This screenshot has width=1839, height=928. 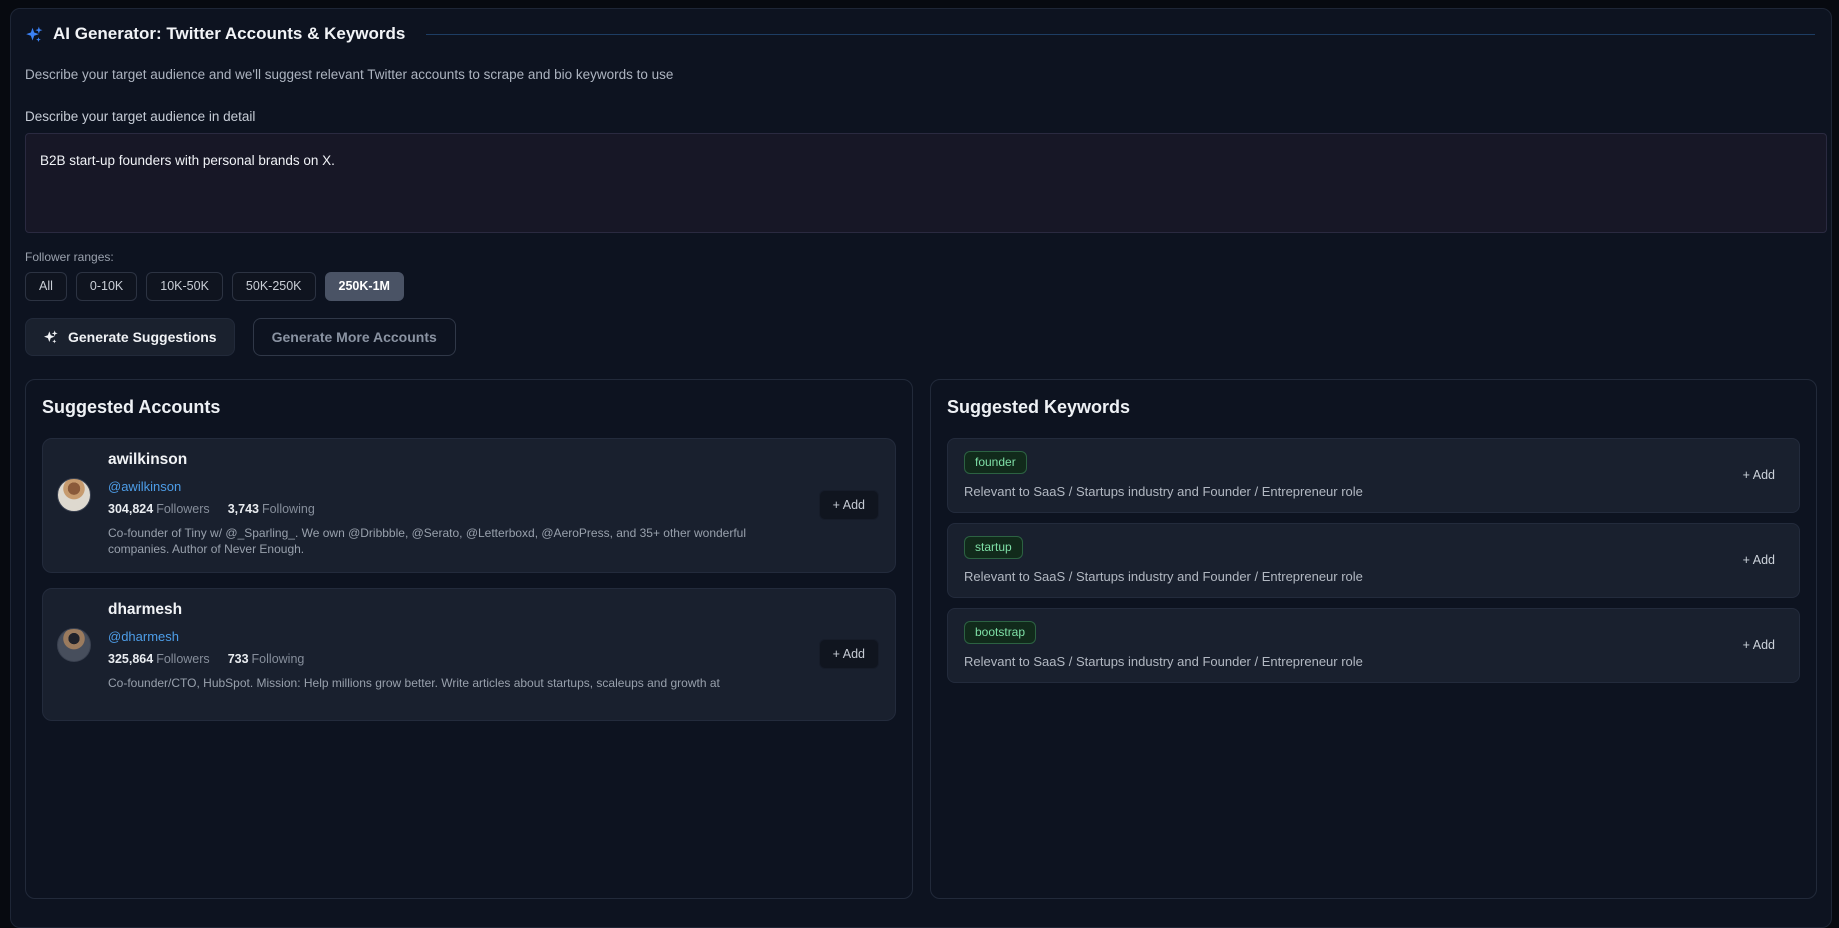 What do you see at coordinates (438, 509) in the screenshot?
I see `account-stats: 304,824 Followers 3,743 Following` at bounding box center [438, 509].